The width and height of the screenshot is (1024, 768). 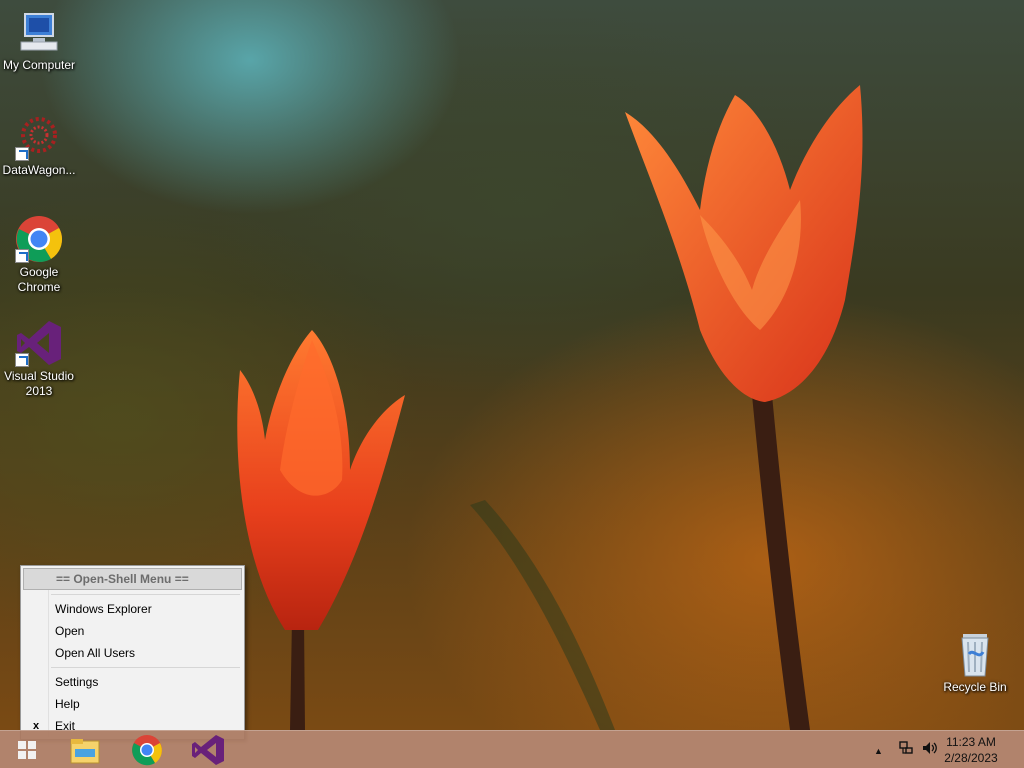 What do you see at coordinates (132, 579) in the screenshot?
I see `menu-header: == Open-Shell Menu ==` at bounding box center [132, 579].